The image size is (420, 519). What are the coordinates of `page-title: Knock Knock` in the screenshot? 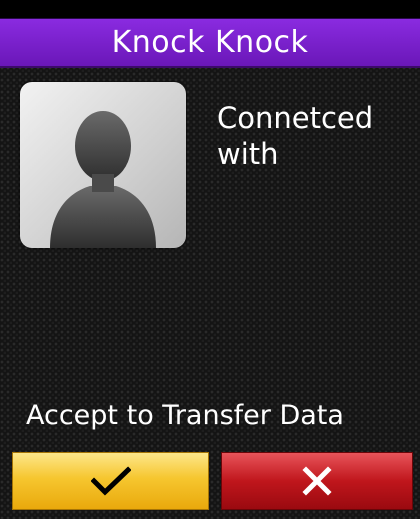 It's located at (210, 42).